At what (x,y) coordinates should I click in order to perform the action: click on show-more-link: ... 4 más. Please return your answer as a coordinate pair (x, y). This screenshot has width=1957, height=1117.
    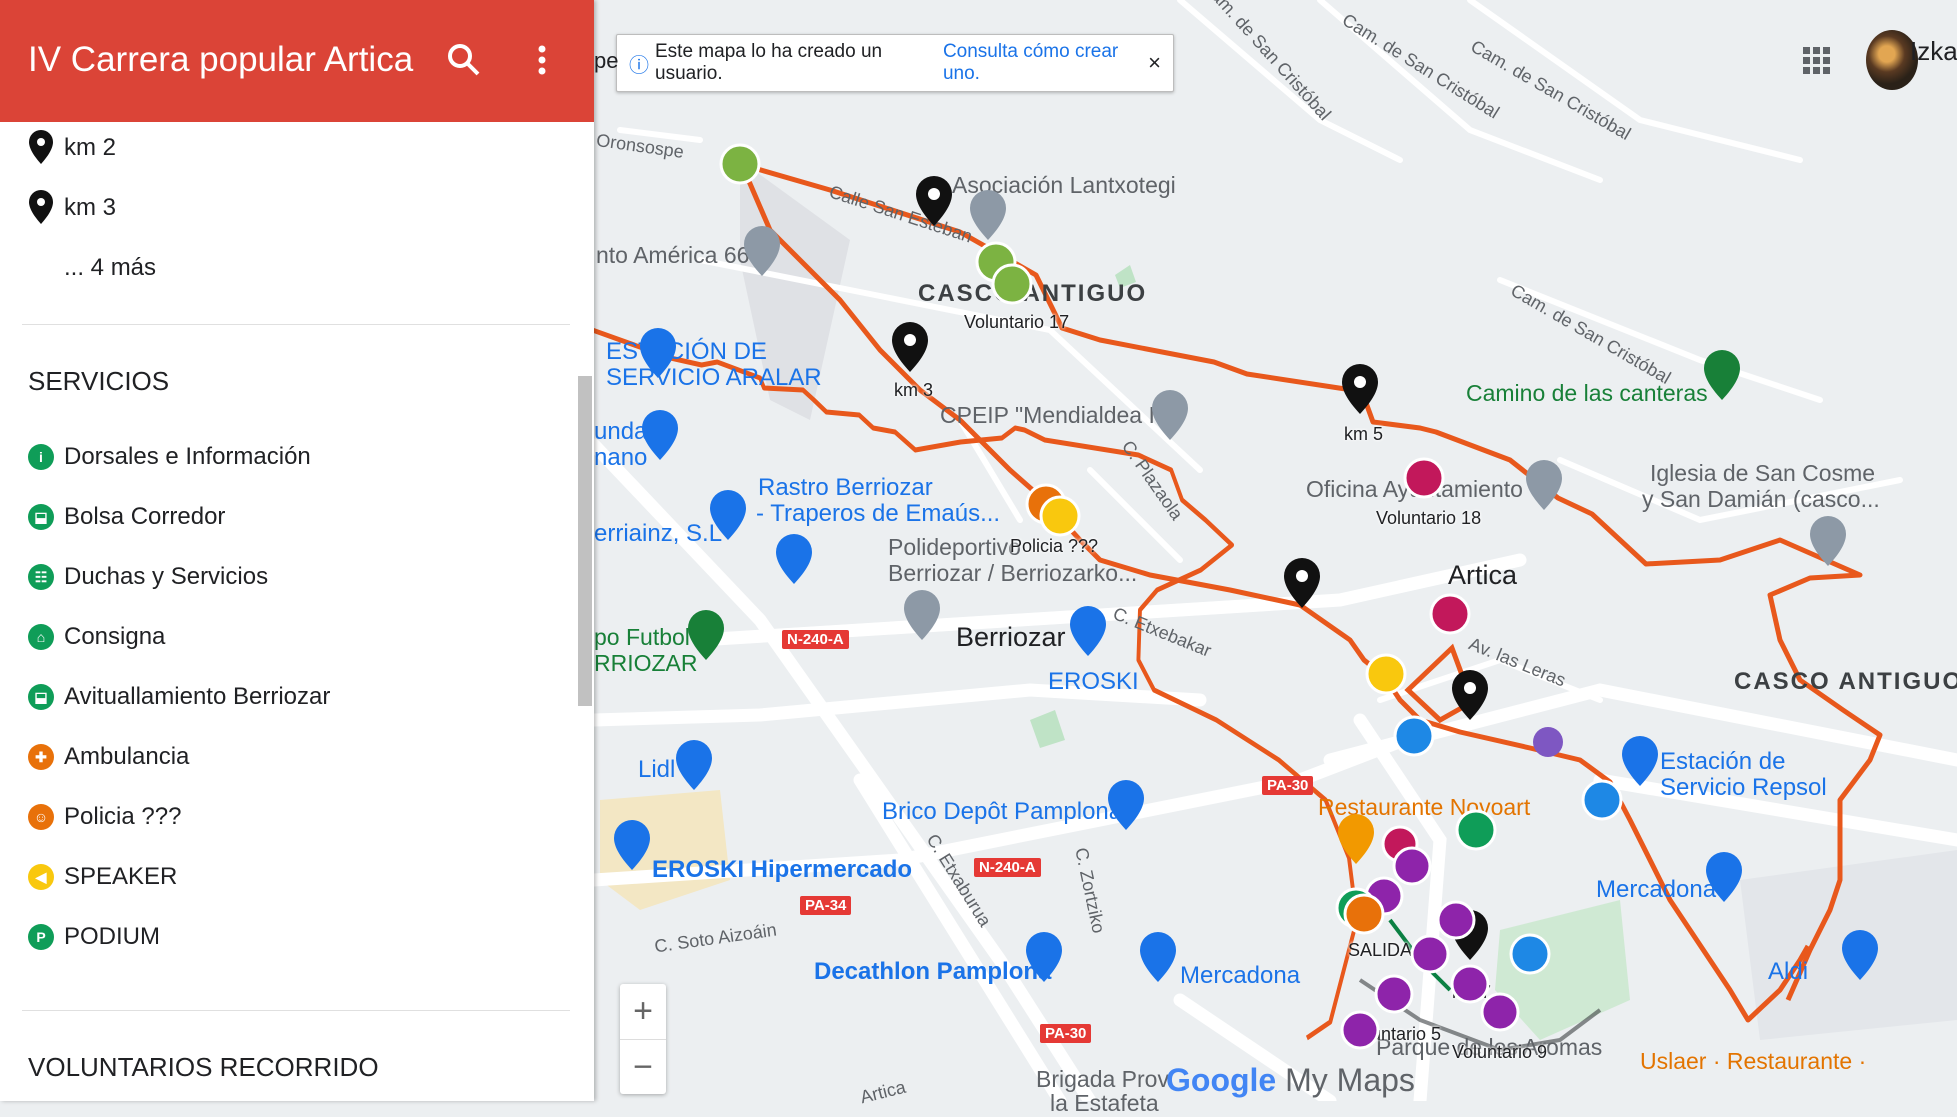
    Looking at the image, I should click on (110, 268).